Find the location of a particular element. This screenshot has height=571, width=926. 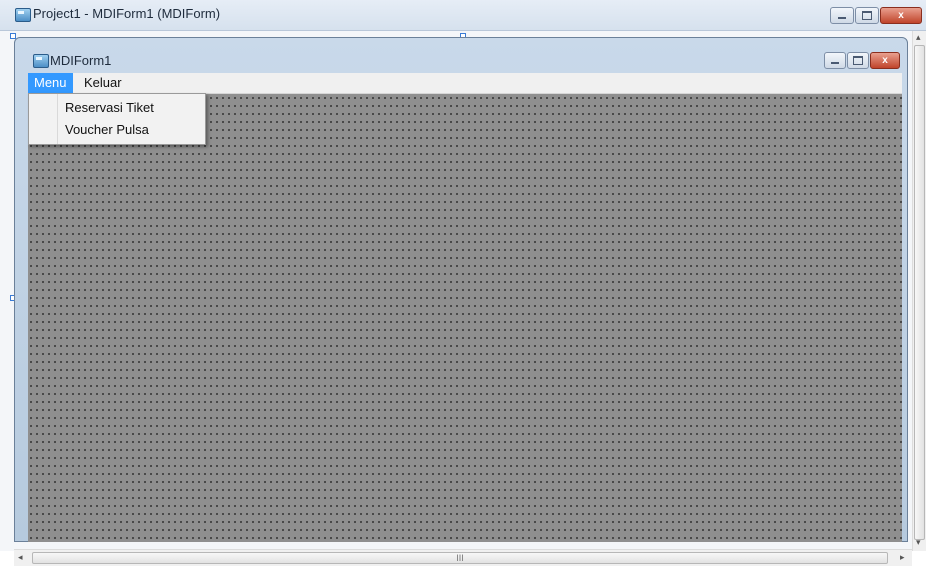

outer-caption-buttons: x is located at coordinates (875, 15).